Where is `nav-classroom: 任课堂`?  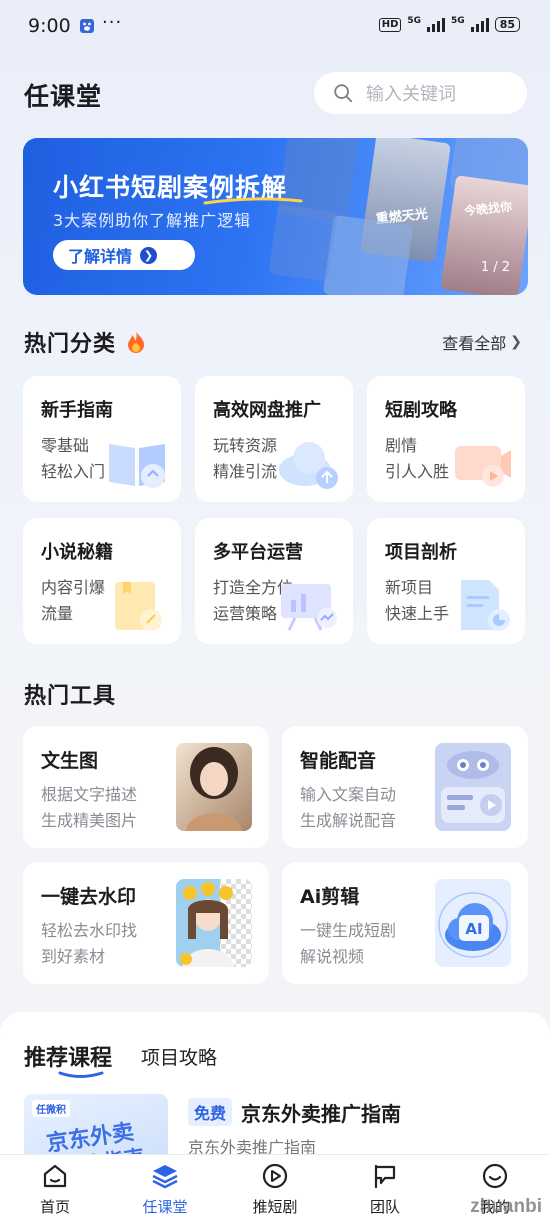 nav-classroom: 任课堂 is located at coordinates (165, 1188).